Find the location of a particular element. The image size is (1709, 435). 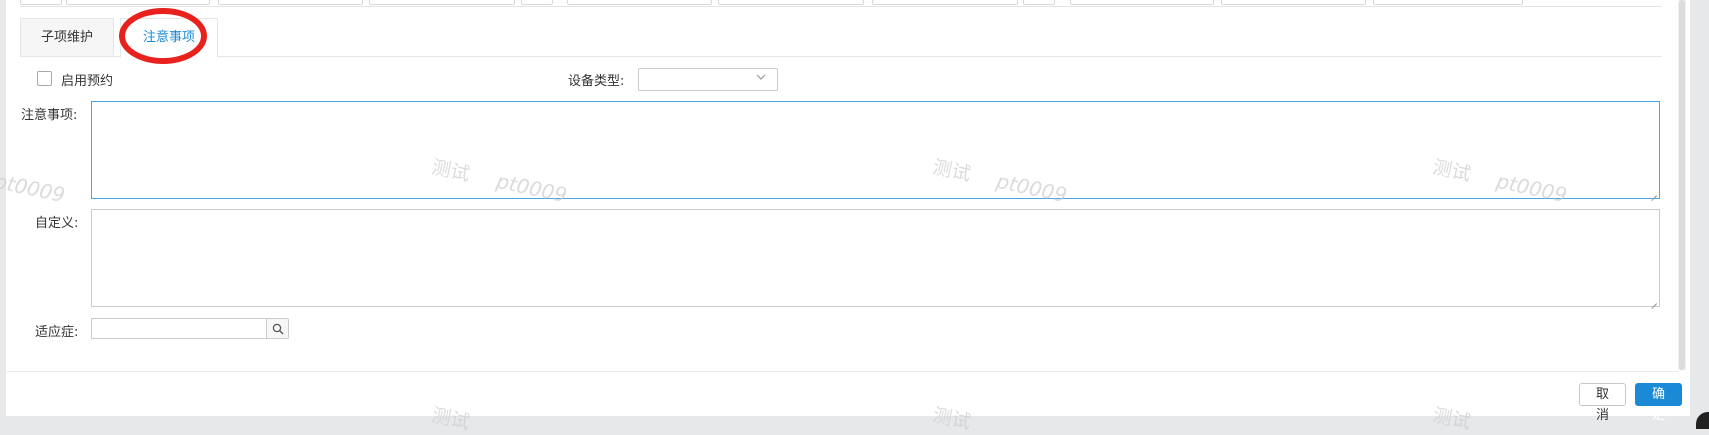

scrollbar-thumb is located at coordinates (1682, 185).